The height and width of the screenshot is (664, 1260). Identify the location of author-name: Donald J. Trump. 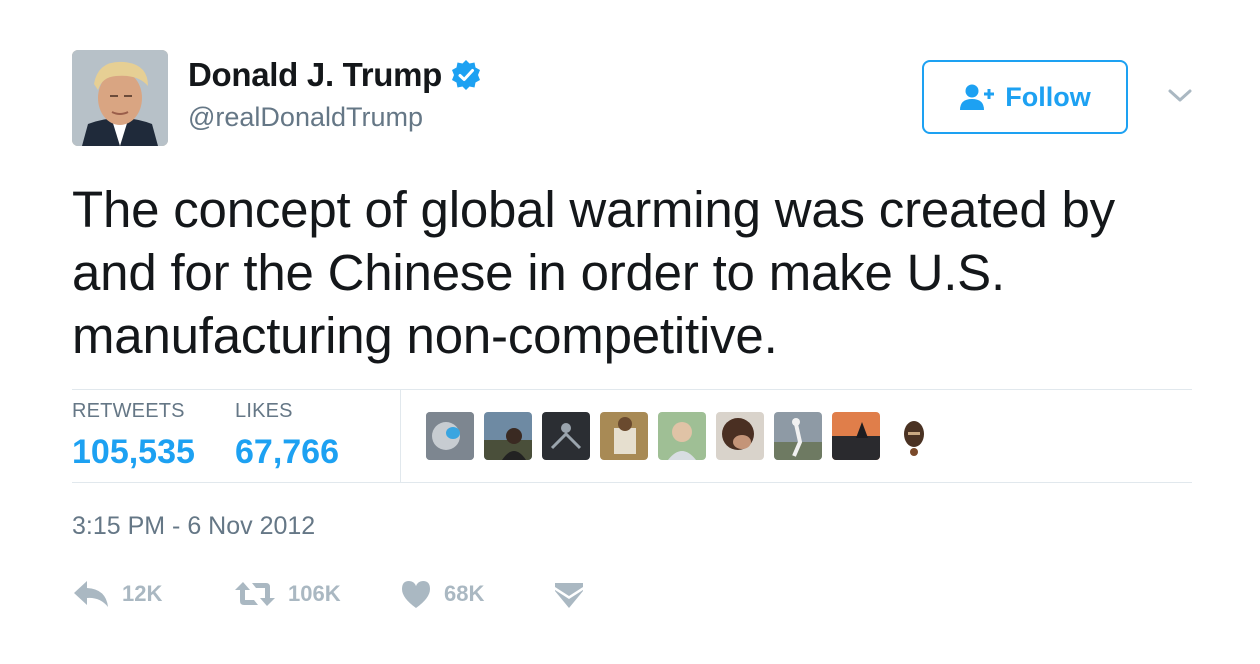
(315, 75).